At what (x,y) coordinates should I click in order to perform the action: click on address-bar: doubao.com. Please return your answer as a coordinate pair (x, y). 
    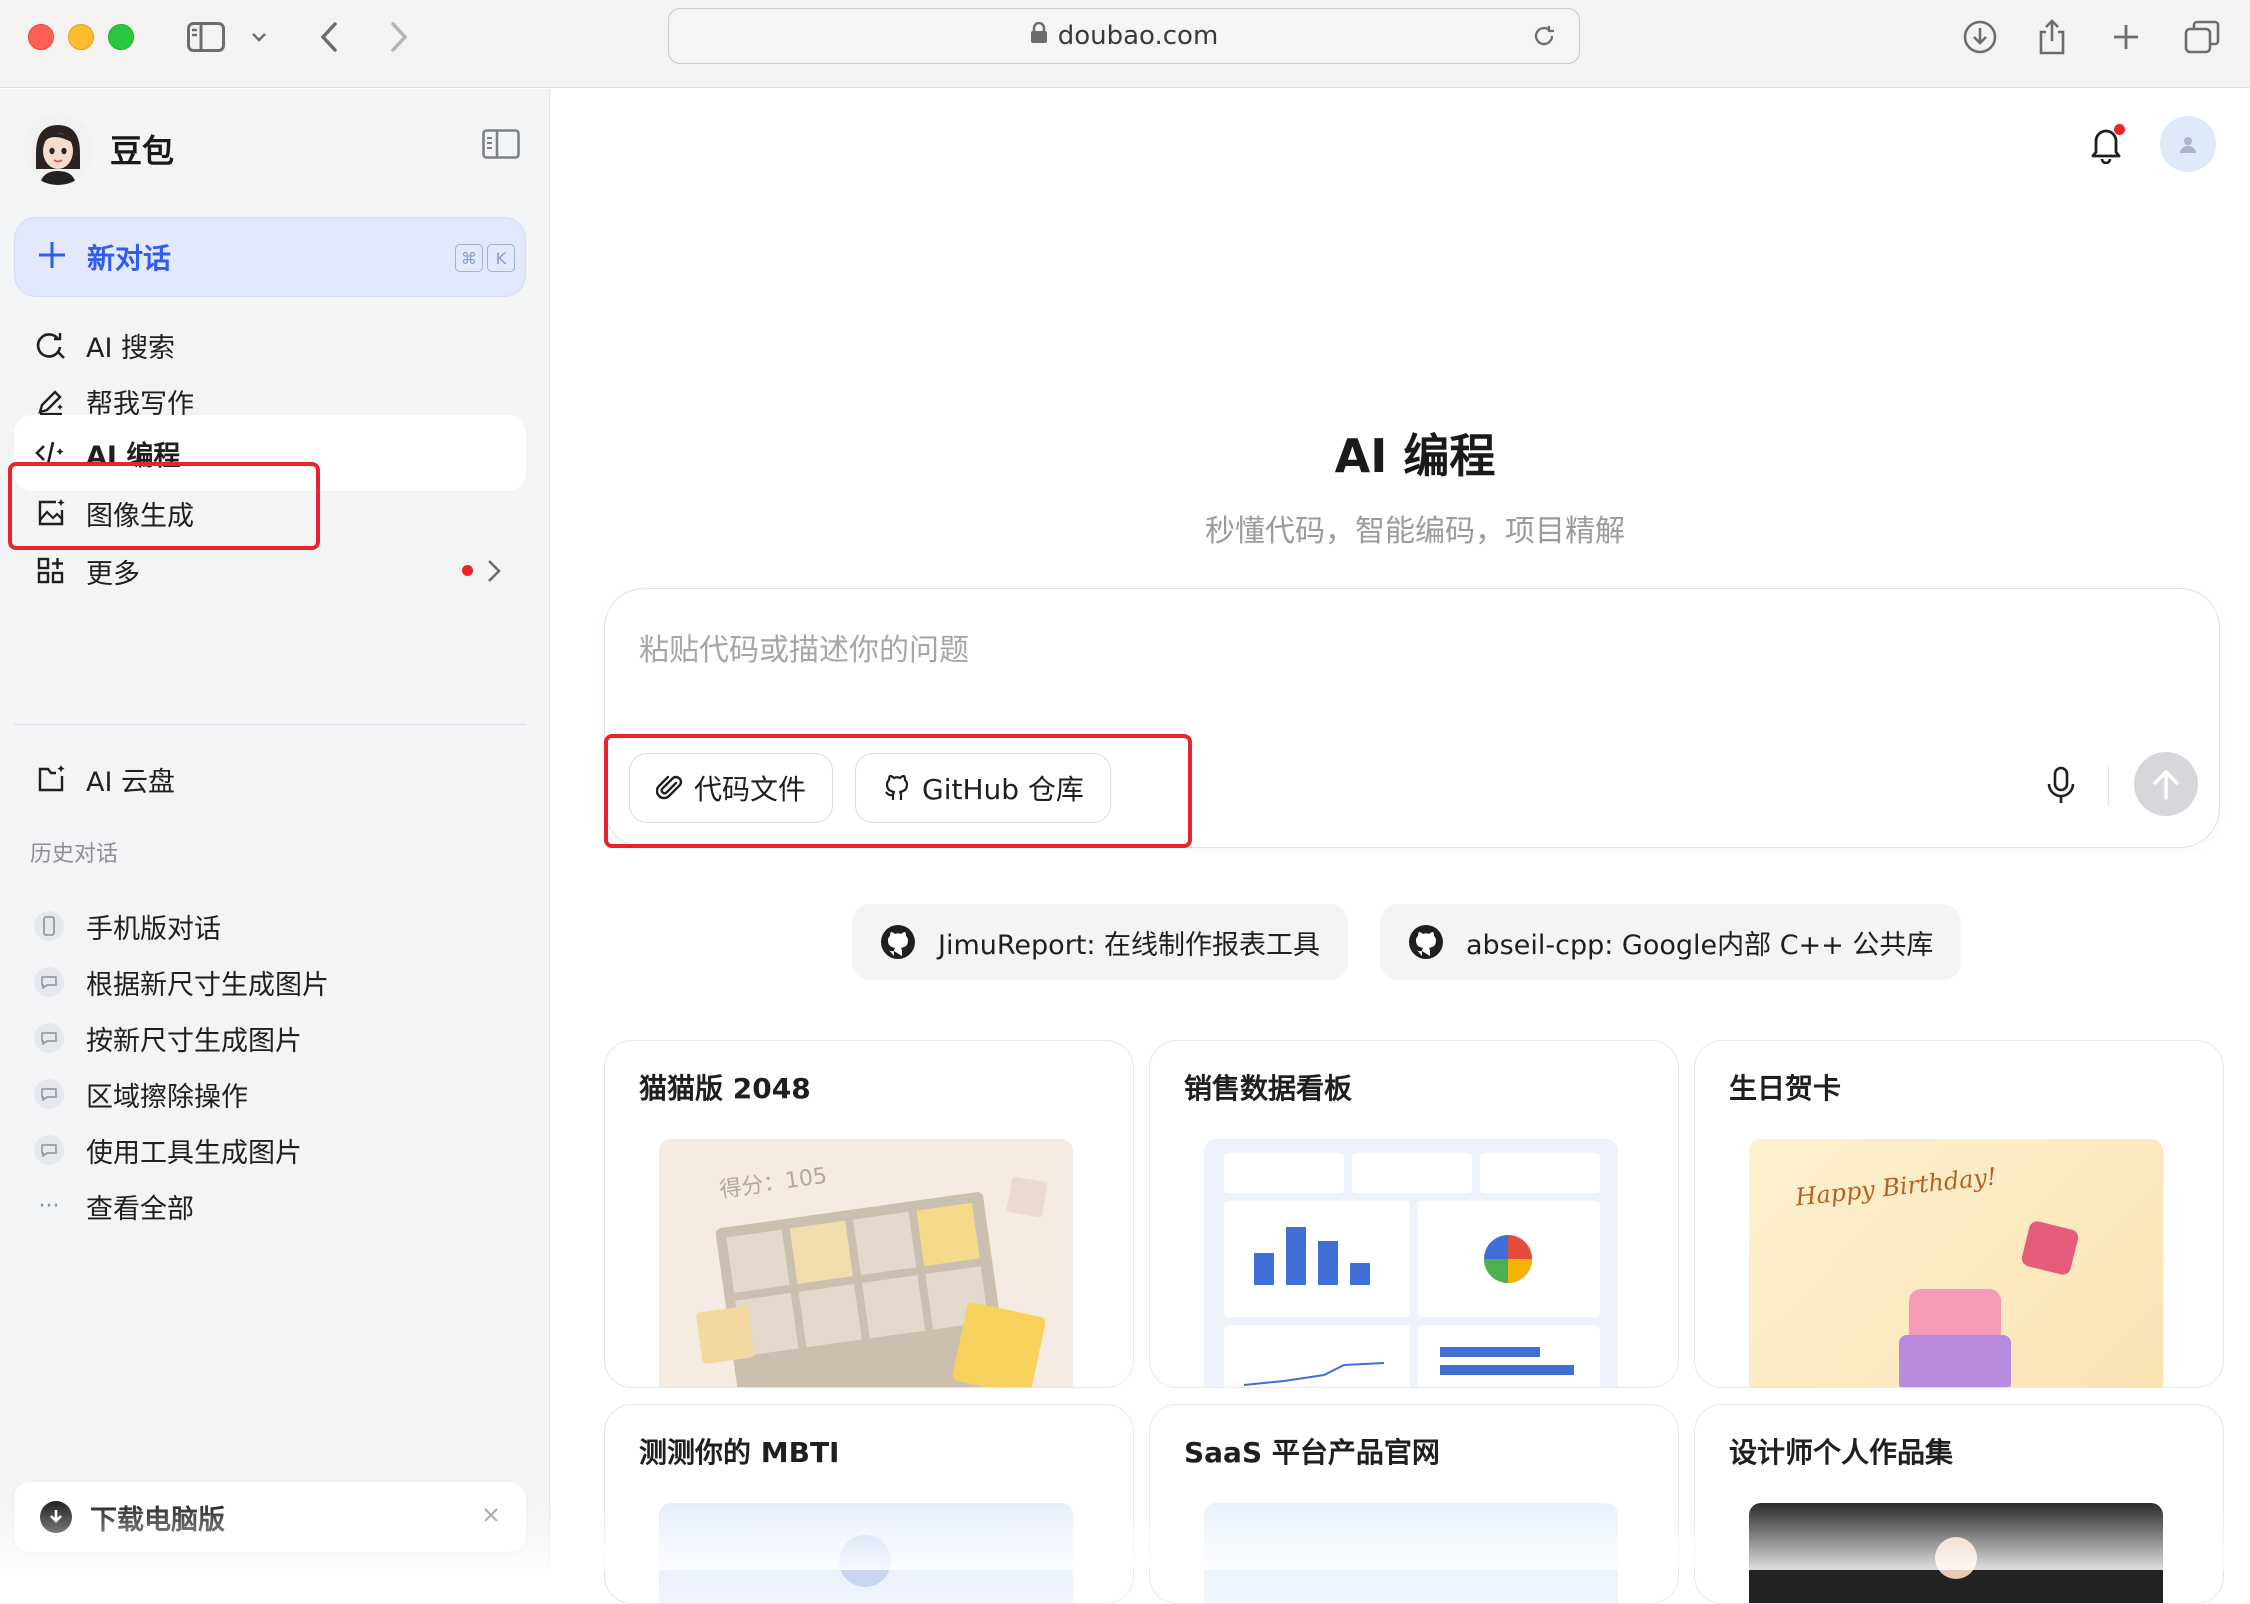
    Looking at the image, I should click on (1124, 36).